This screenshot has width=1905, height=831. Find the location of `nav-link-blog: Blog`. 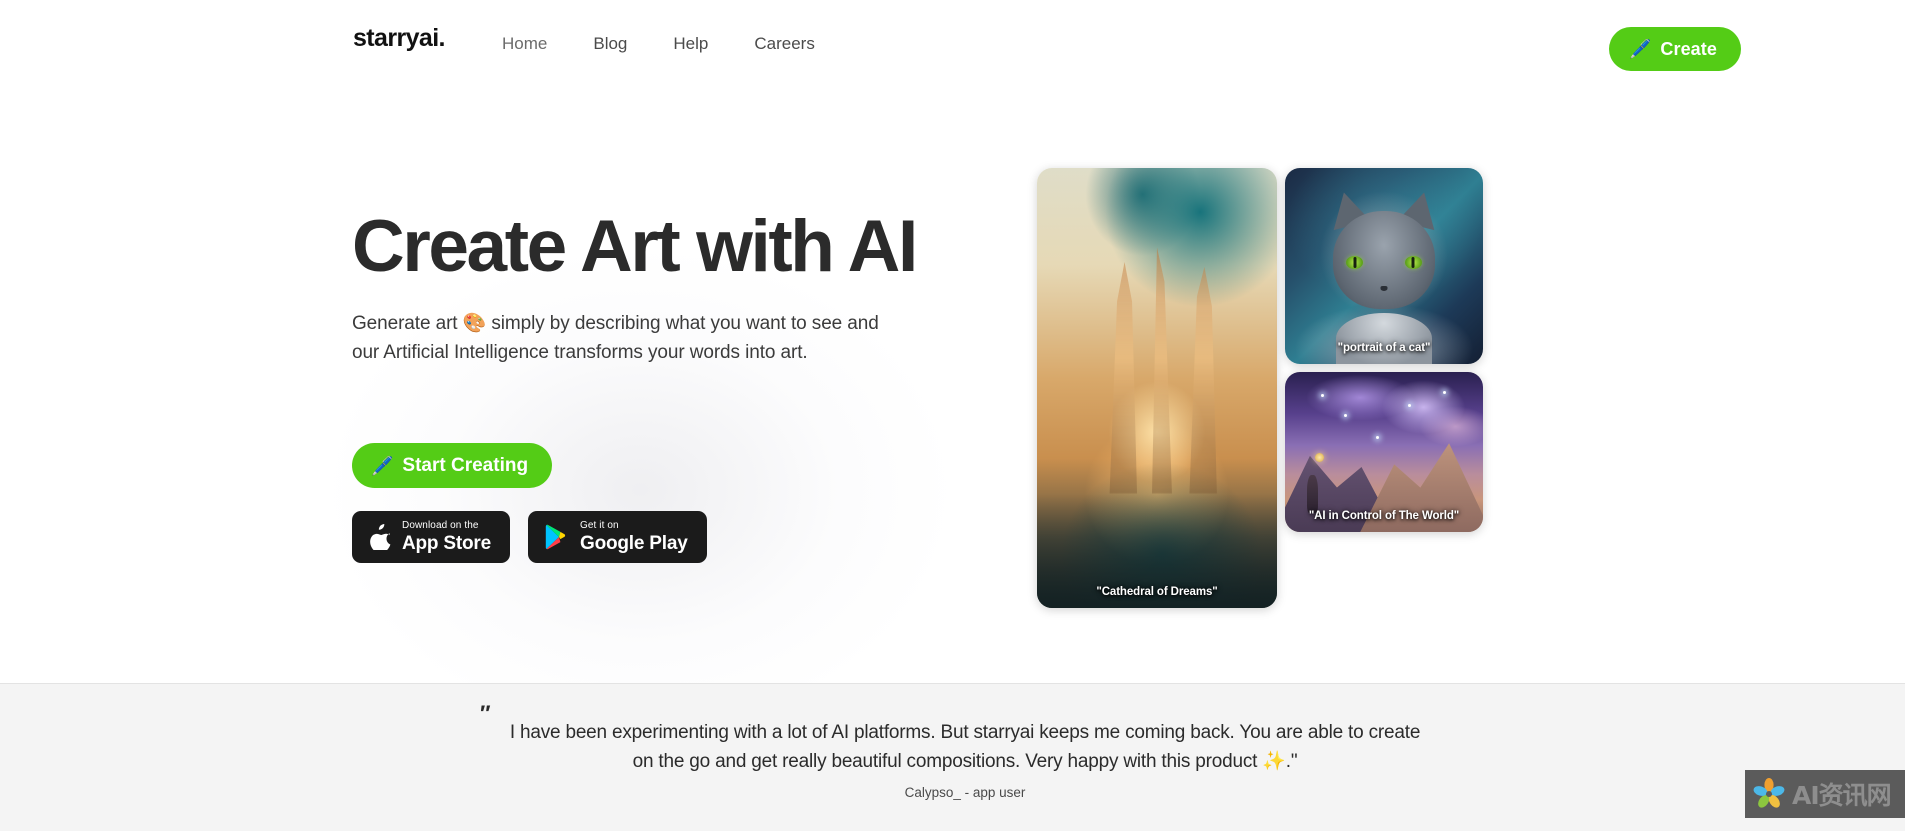

nav-link-blog: Blog is located at coordinates (610, 43).